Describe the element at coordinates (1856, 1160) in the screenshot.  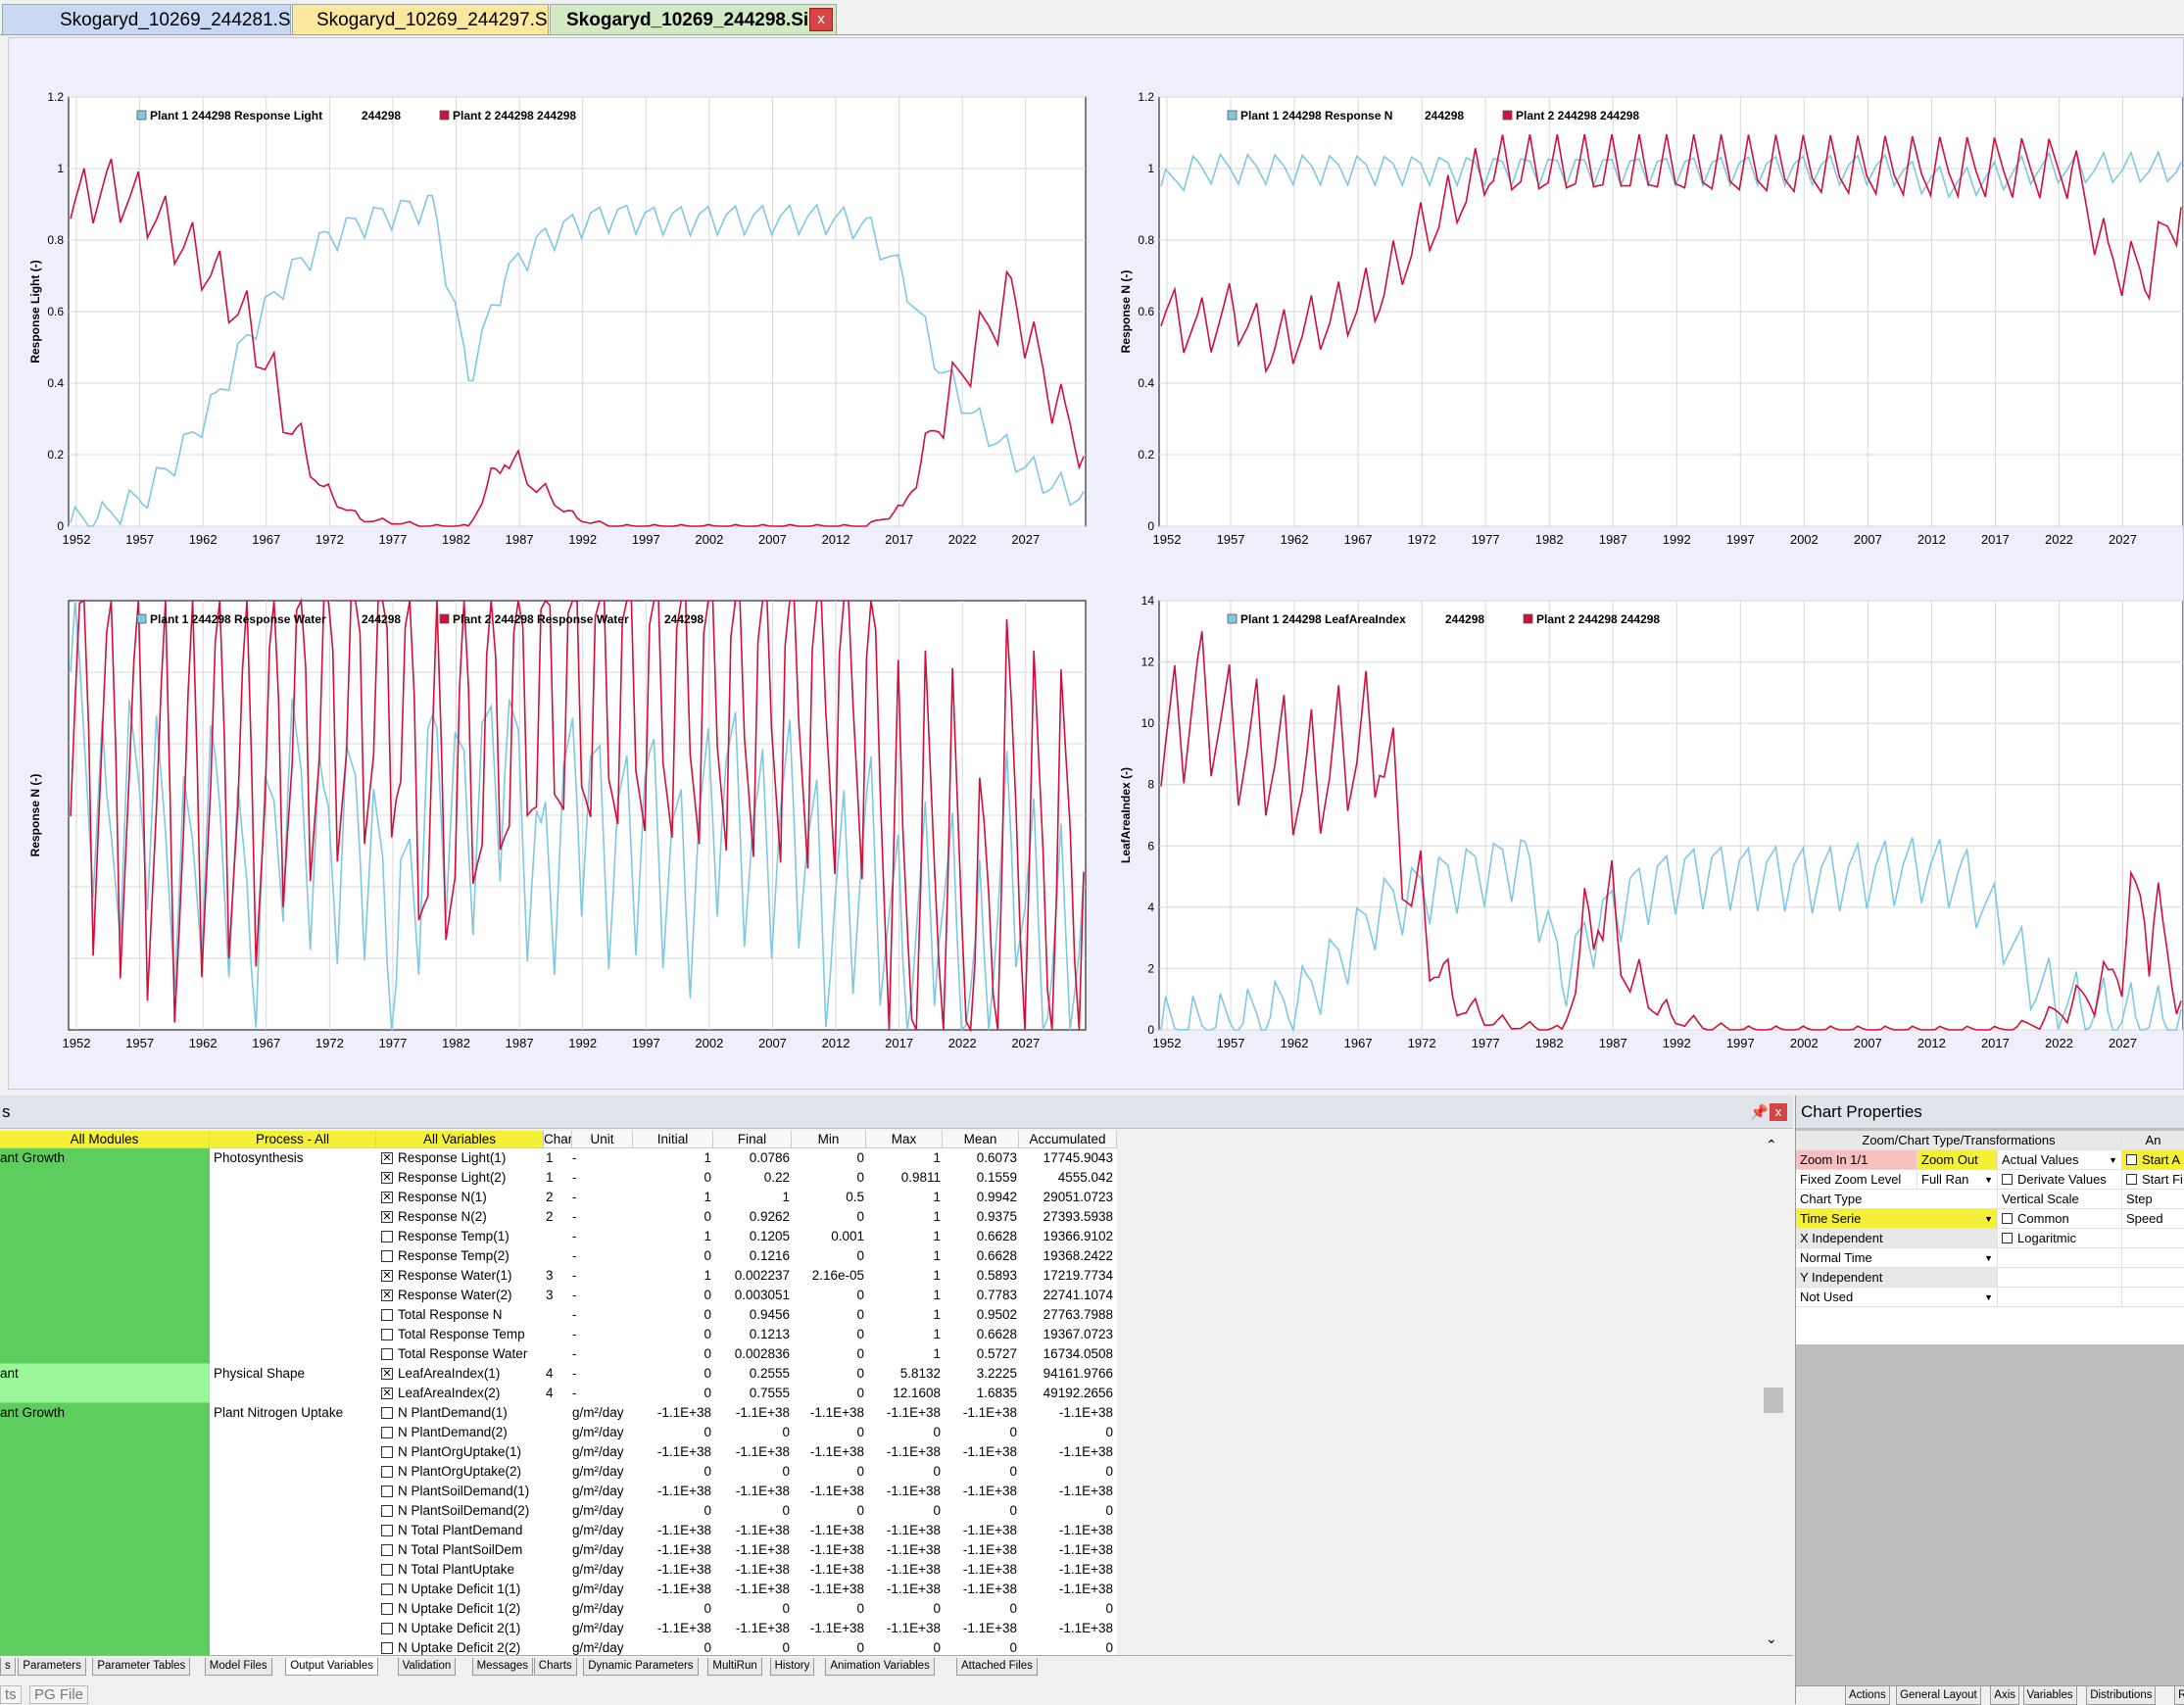
I see `zoom-in-button: Zoom In 1/1` at that location.